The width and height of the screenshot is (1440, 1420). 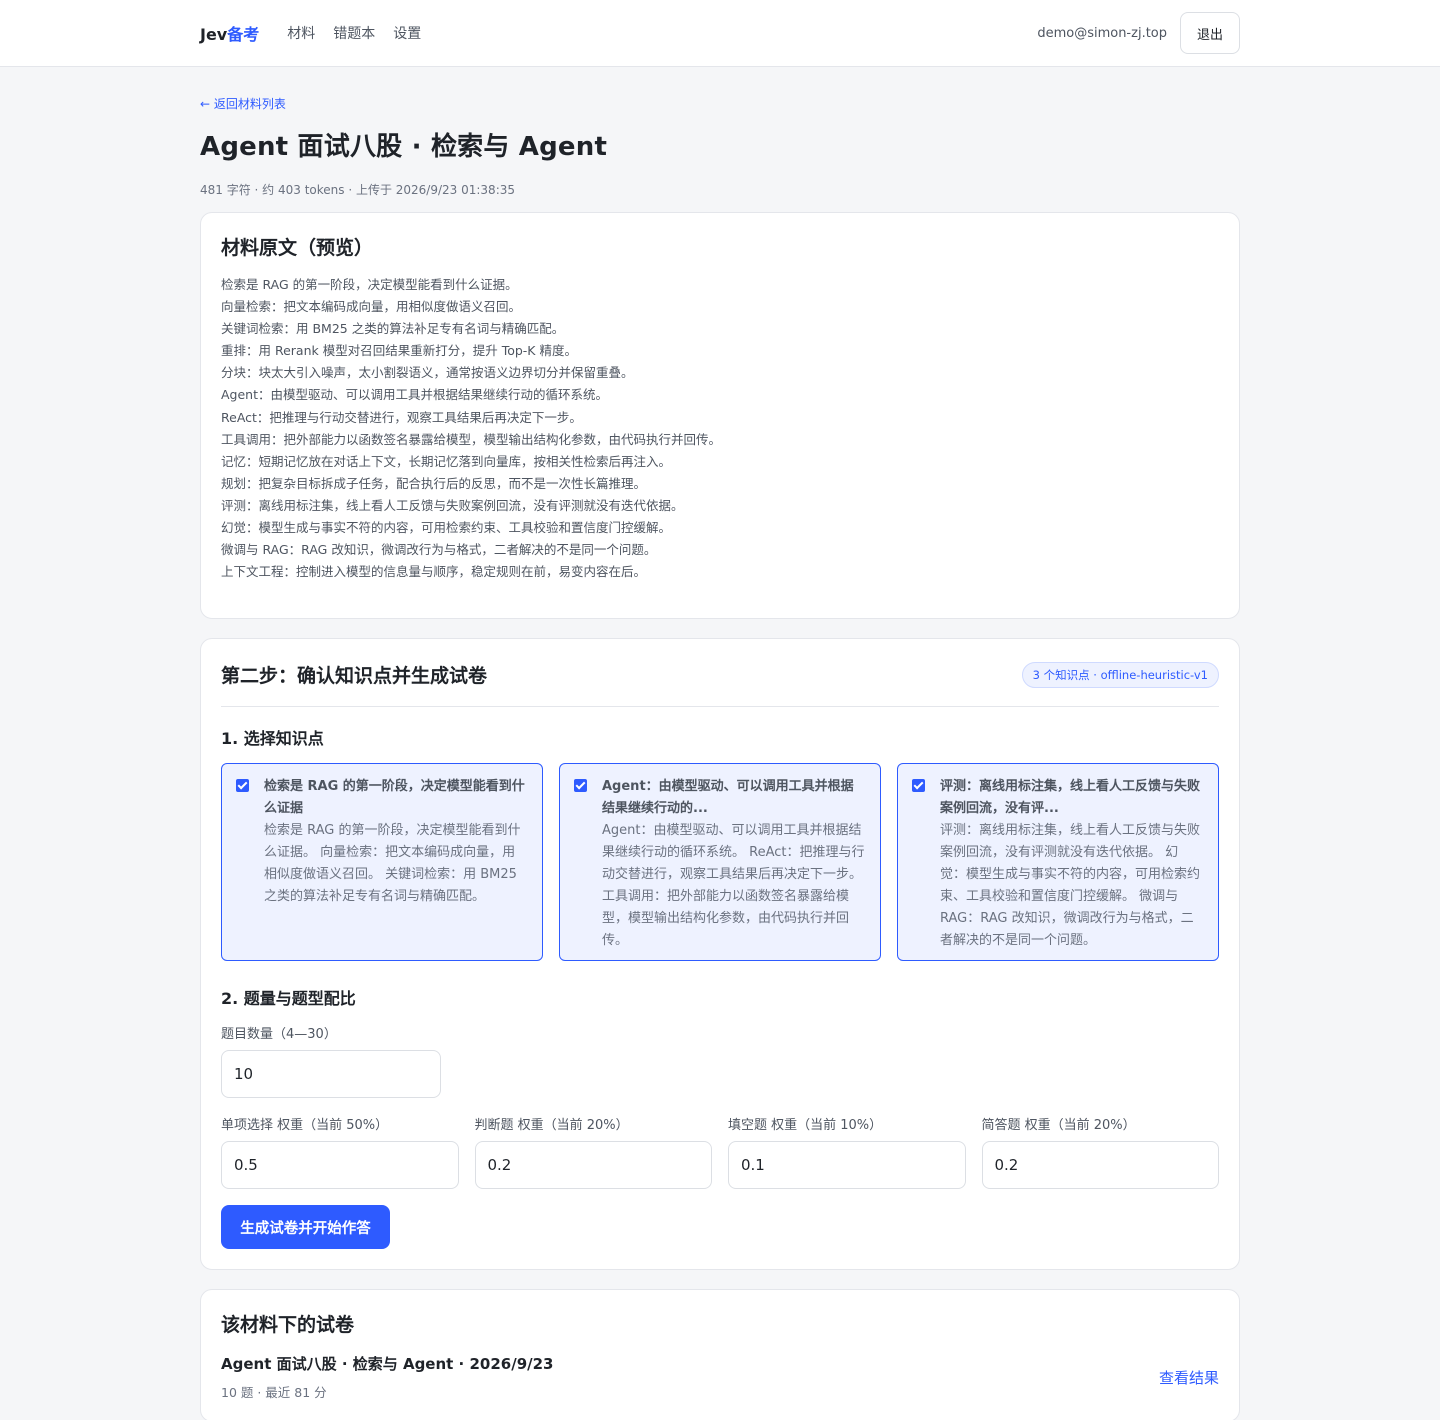 I want to click on weight-single-choice: 单项选择 权重（当前 50%） 0.5, so click(x=340, y=1152).